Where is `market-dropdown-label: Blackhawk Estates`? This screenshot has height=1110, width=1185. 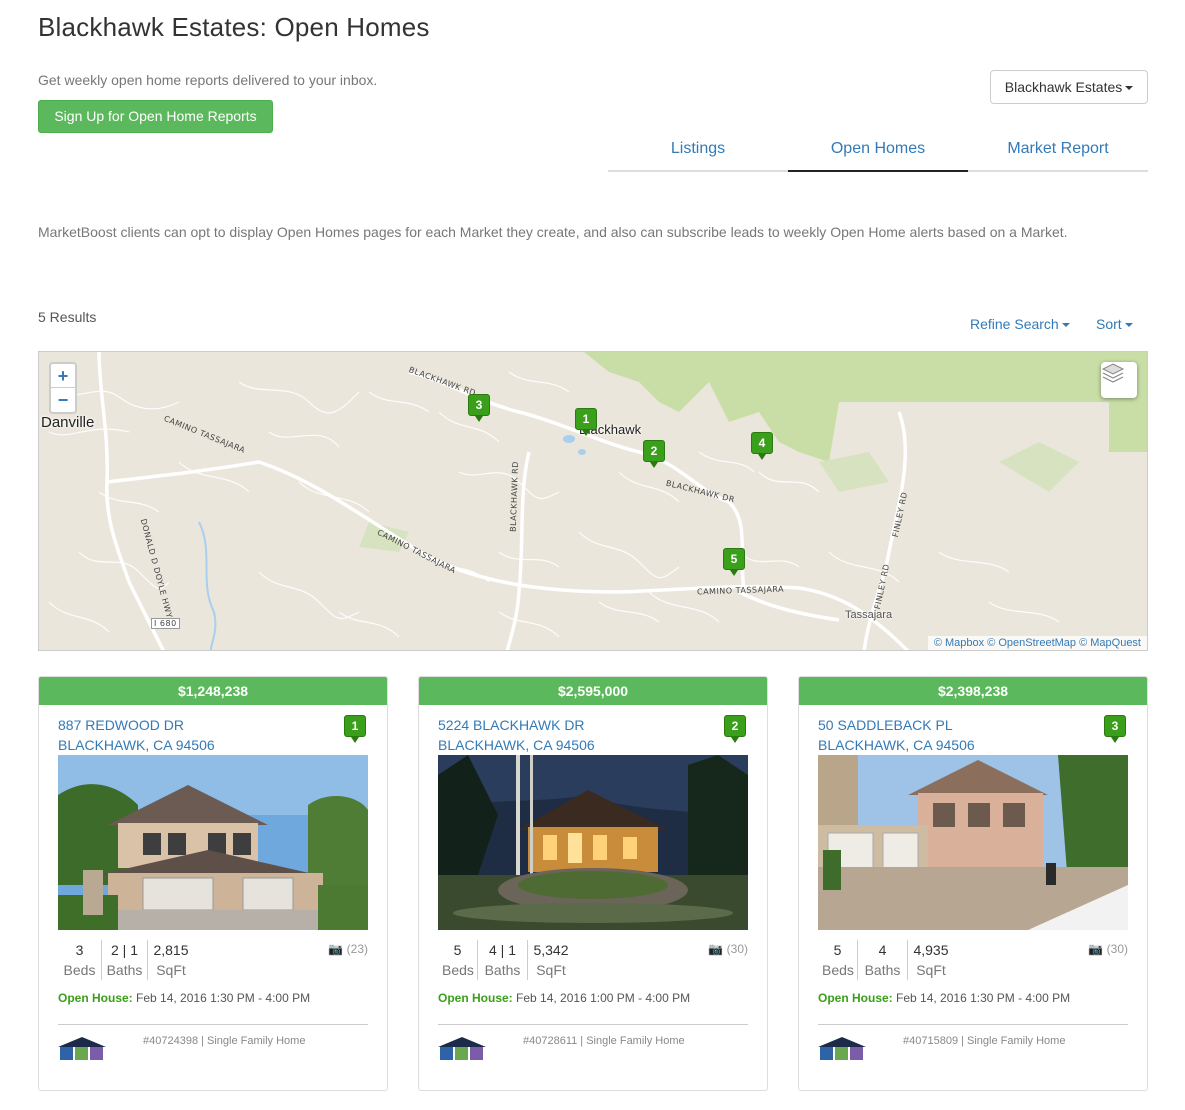
market-dropdown-label: Blackhawk Estates is located at coordinates (1063, 87).